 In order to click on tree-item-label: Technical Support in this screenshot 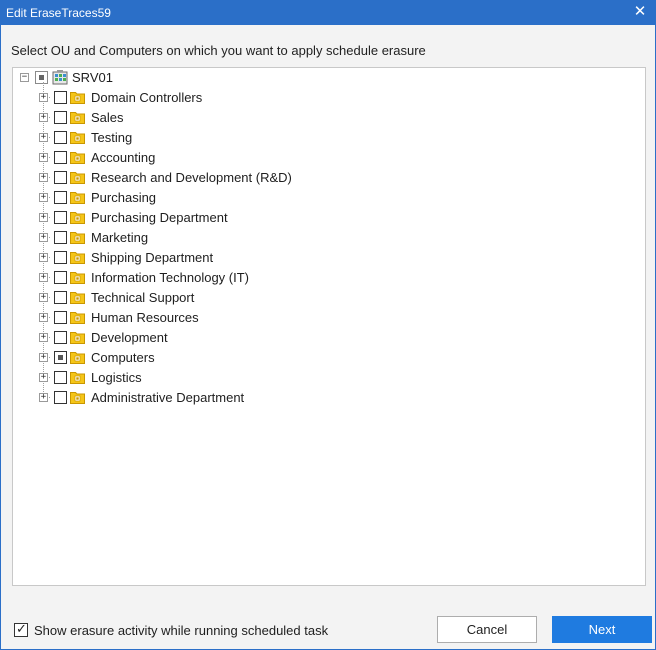, I will do `click(143, 297)`.